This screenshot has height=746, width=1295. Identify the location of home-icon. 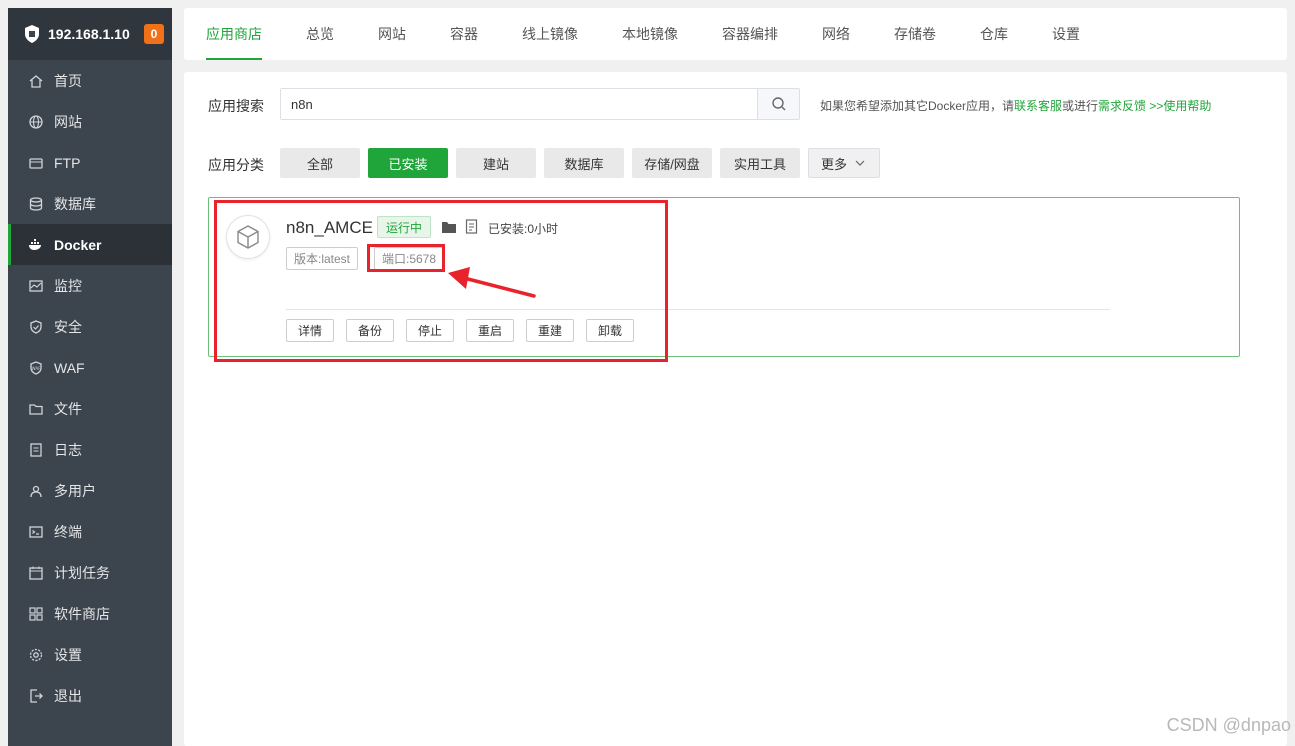
(36, 81).